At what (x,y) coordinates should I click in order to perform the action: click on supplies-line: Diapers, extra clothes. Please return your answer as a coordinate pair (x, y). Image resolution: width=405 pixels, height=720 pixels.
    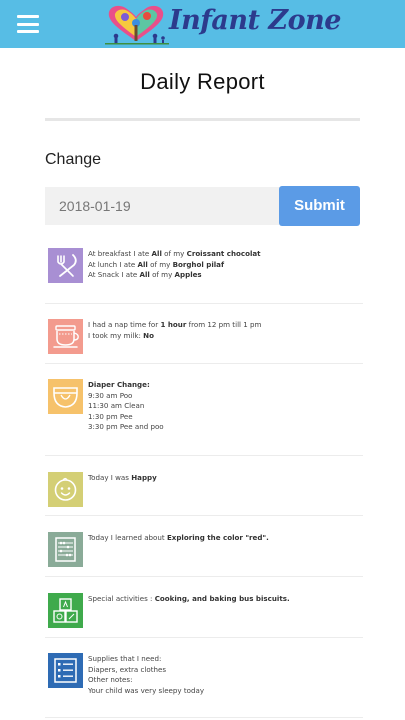
    Looking at the image, I should click on (127, 669).